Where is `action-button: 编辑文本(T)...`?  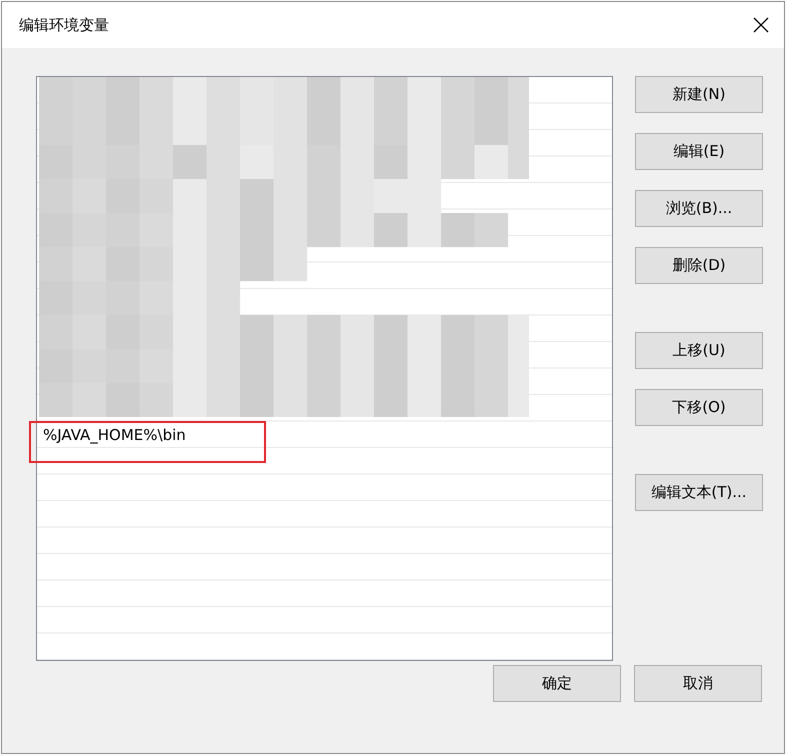
action-button: 编辑文本(T)... is located at coordinates (699, 492).